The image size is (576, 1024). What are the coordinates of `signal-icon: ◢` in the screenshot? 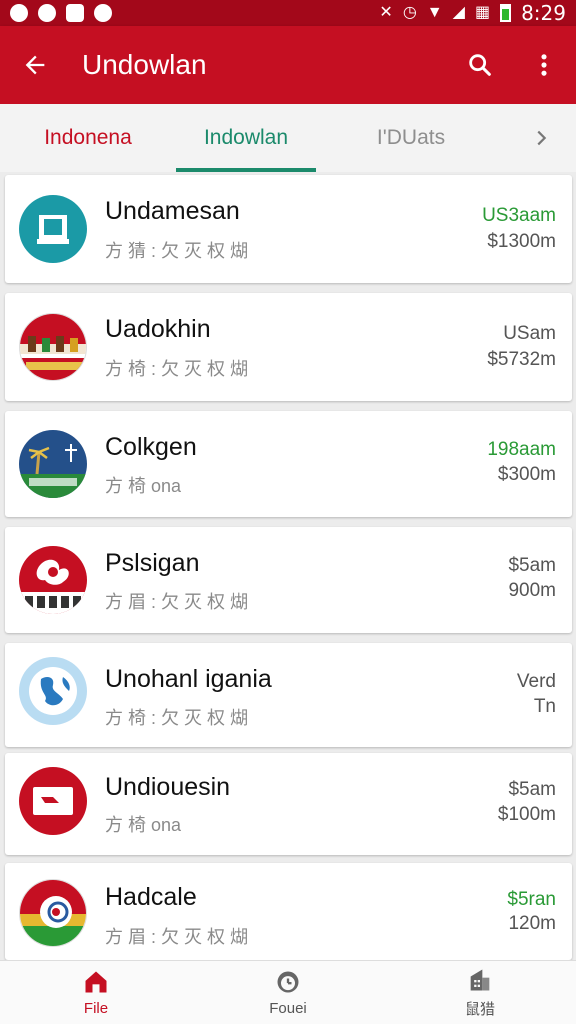 It's located at (458, 12).